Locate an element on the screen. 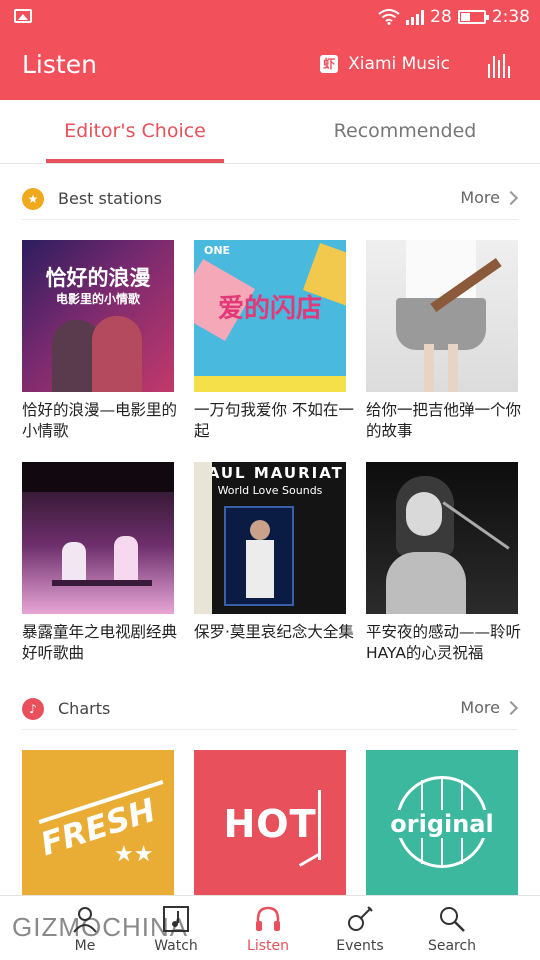 This screenshot has height=960, width=540. nav-item-events: Events is located at coordinates (360, 928).